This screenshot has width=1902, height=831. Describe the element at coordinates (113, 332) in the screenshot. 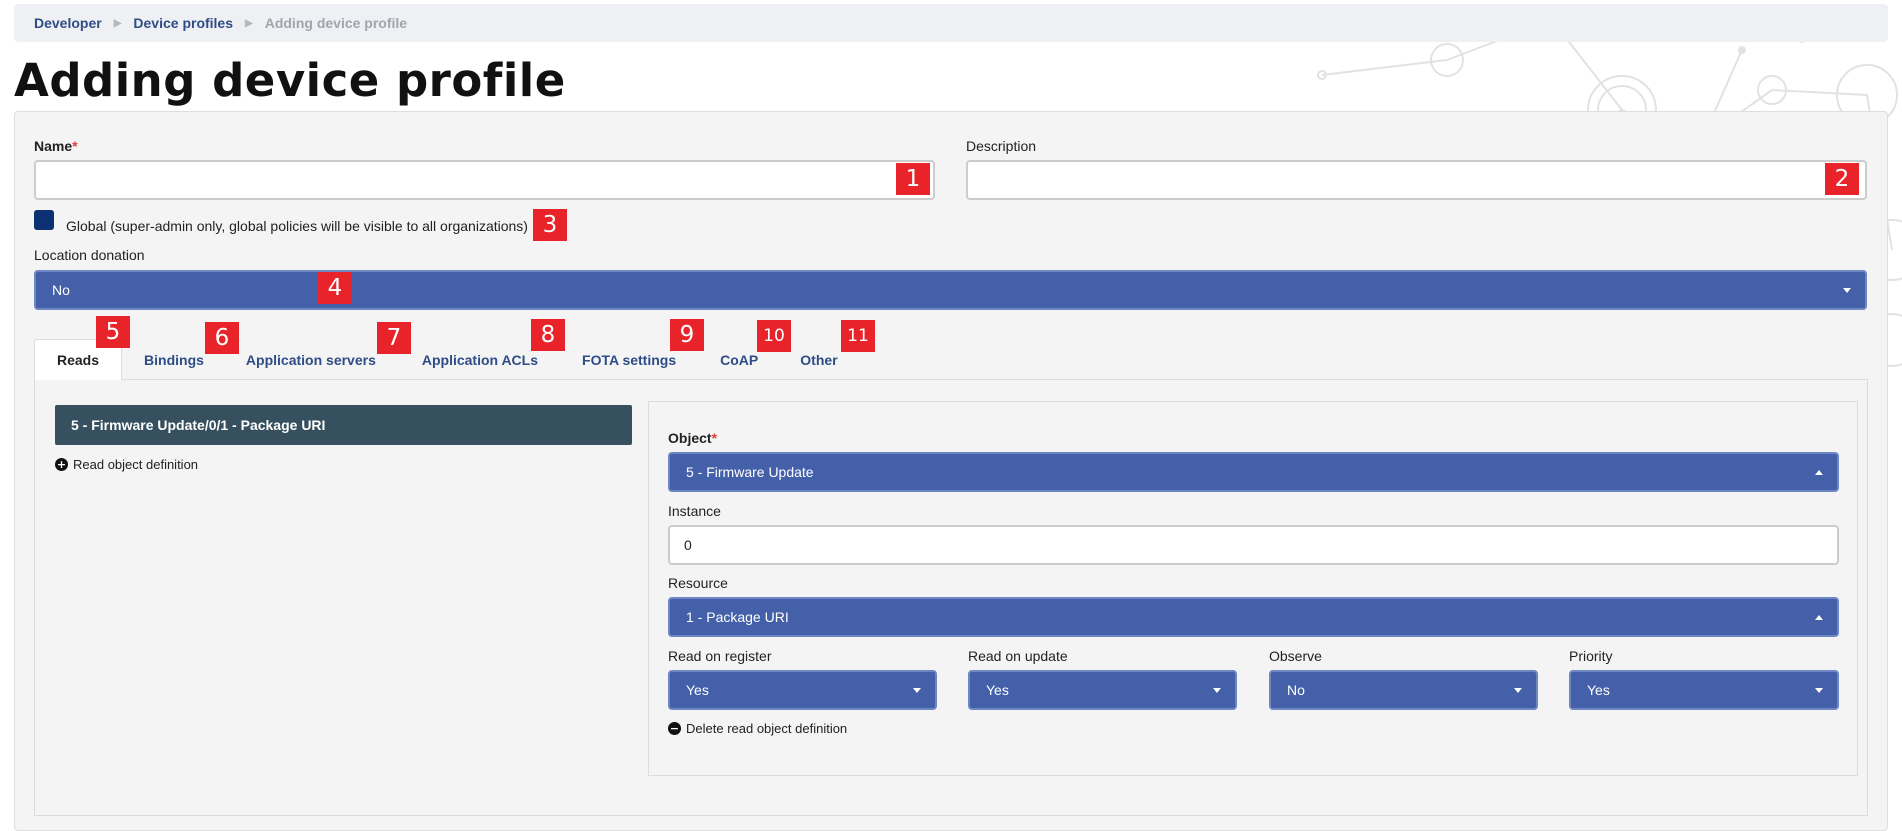

I see `annotation-badge-5: 5` at that location.